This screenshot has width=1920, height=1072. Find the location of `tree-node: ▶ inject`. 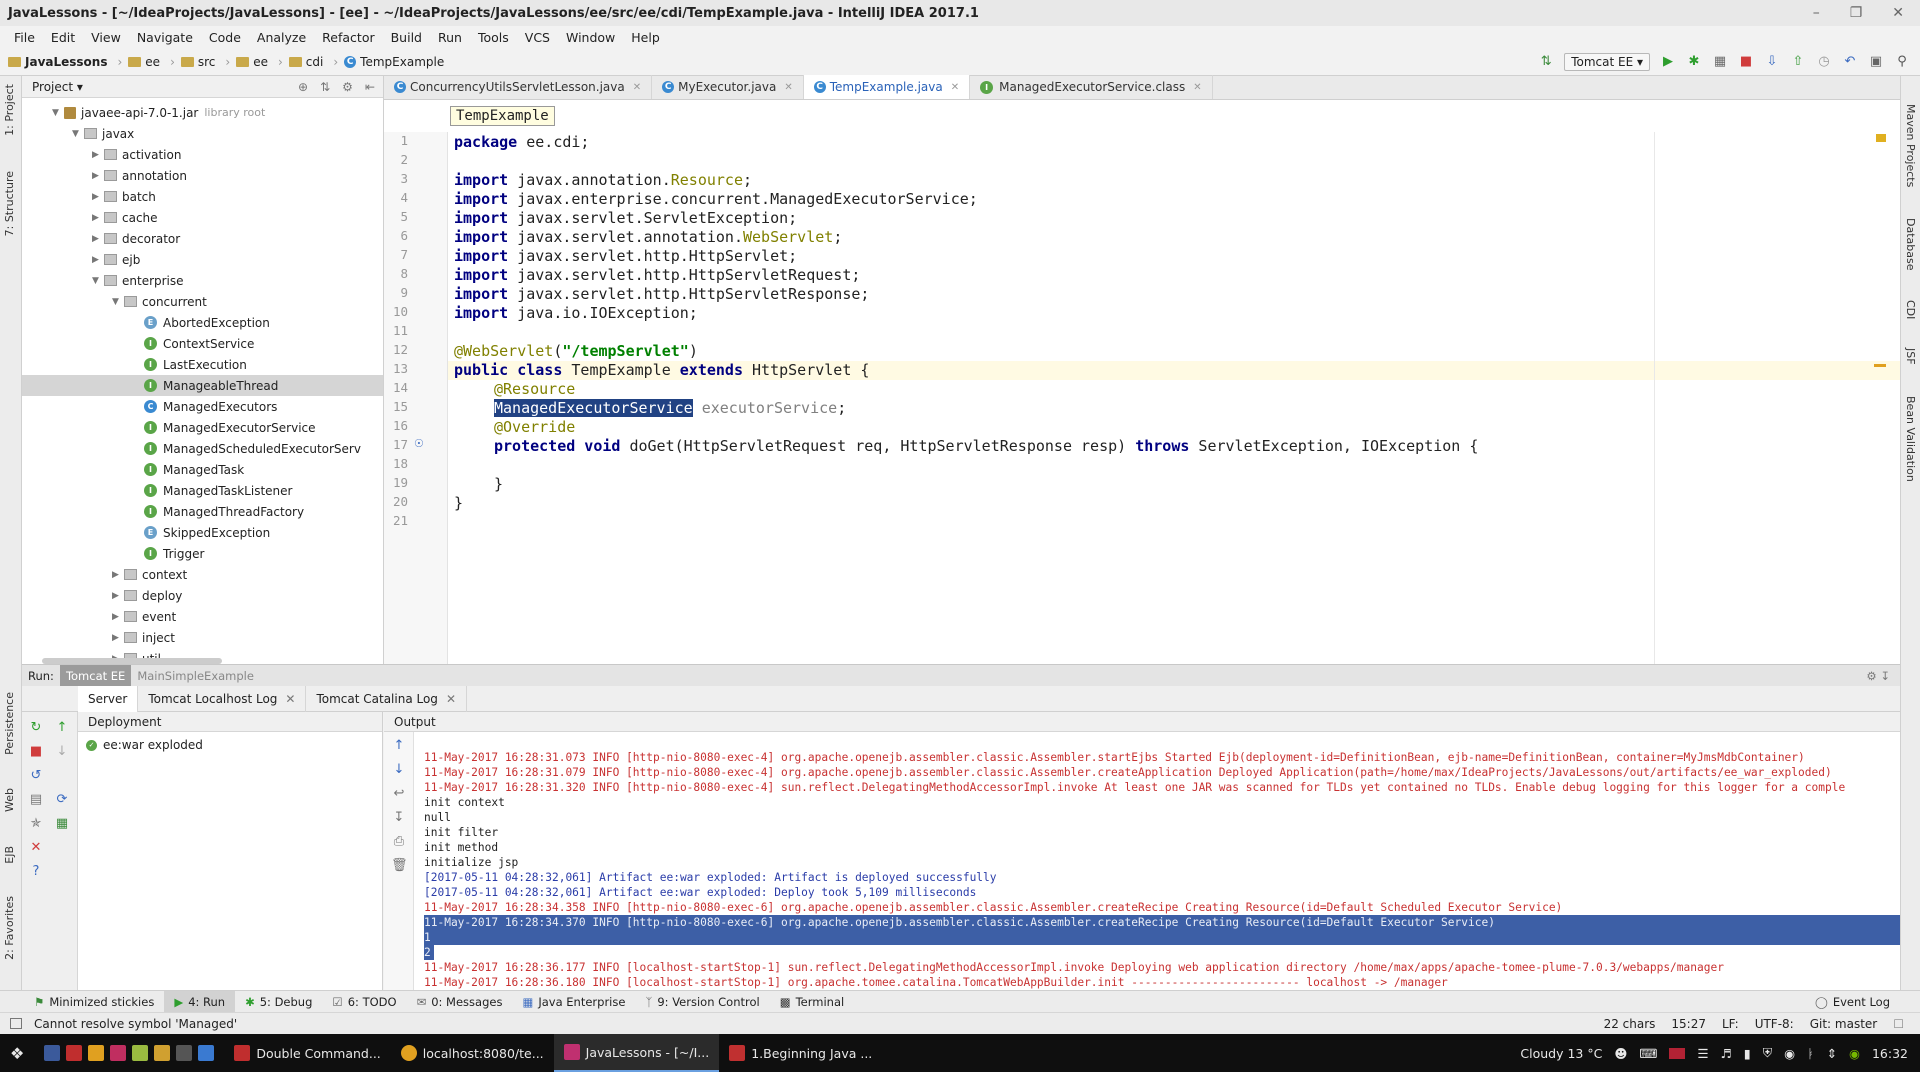

tree-node: ▶ inject is located at coordinates (143, 637).